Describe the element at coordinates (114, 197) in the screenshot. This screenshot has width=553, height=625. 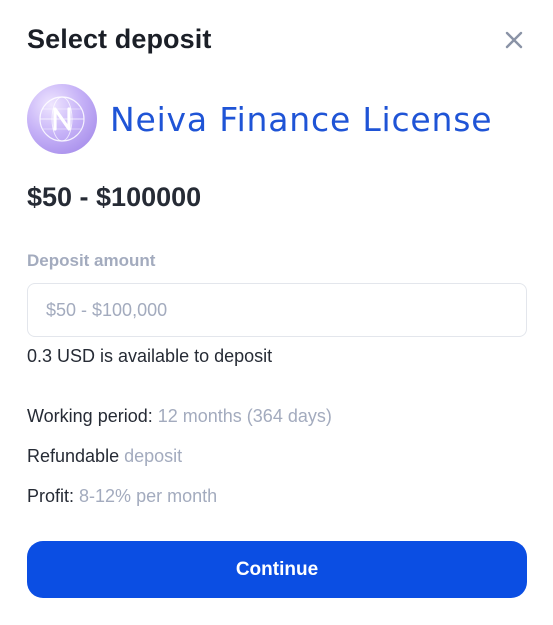
I see `price-range: $50 - $100000` at that location.